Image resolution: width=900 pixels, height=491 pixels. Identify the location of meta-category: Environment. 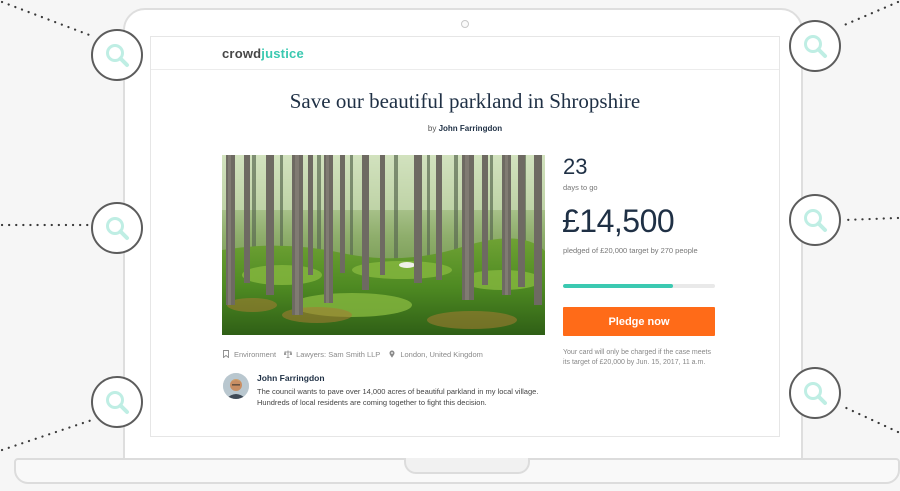
(249, 354).